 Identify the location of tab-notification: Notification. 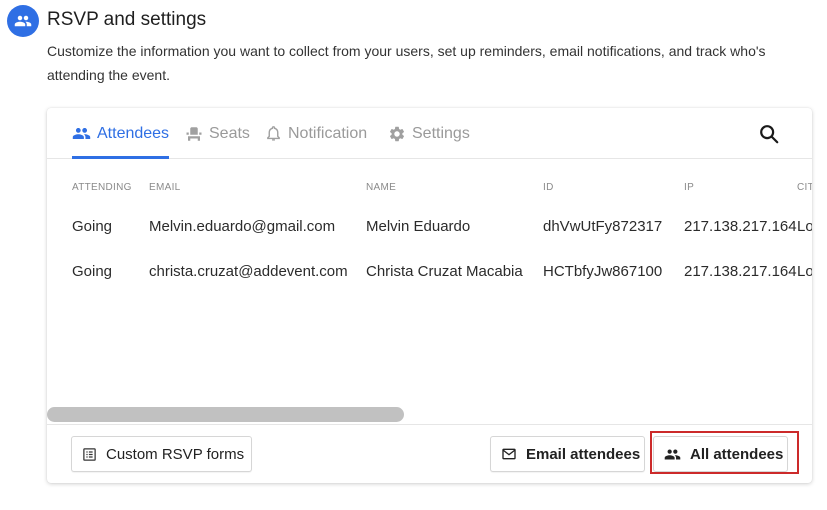
(316, 133).